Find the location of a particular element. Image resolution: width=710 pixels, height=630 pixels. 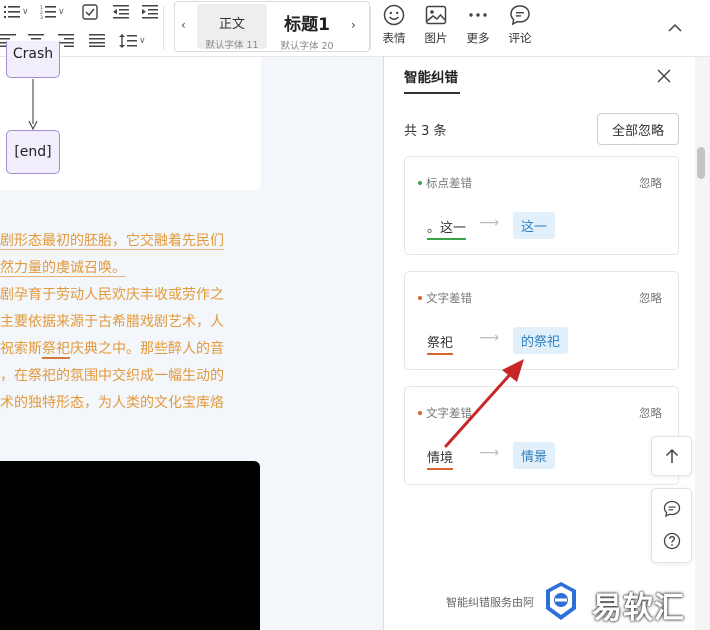

text-line: 主要依据来源于古希腊戏剧艺术，人 is located at coordinates (112, 322).